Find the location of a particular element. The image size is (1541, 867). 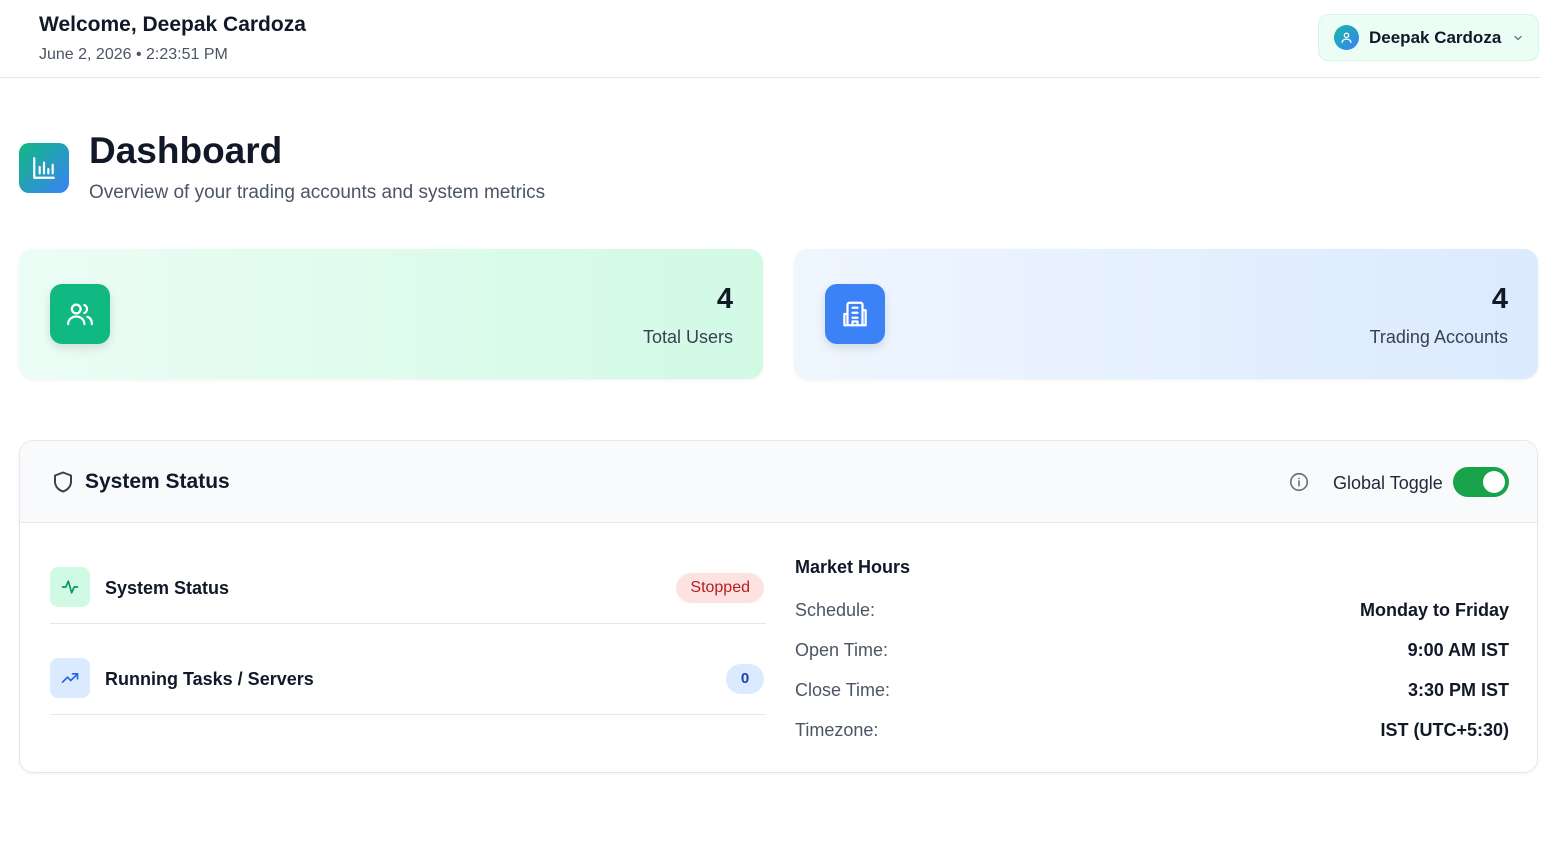

building-icon is located at coordinates (855, 314).